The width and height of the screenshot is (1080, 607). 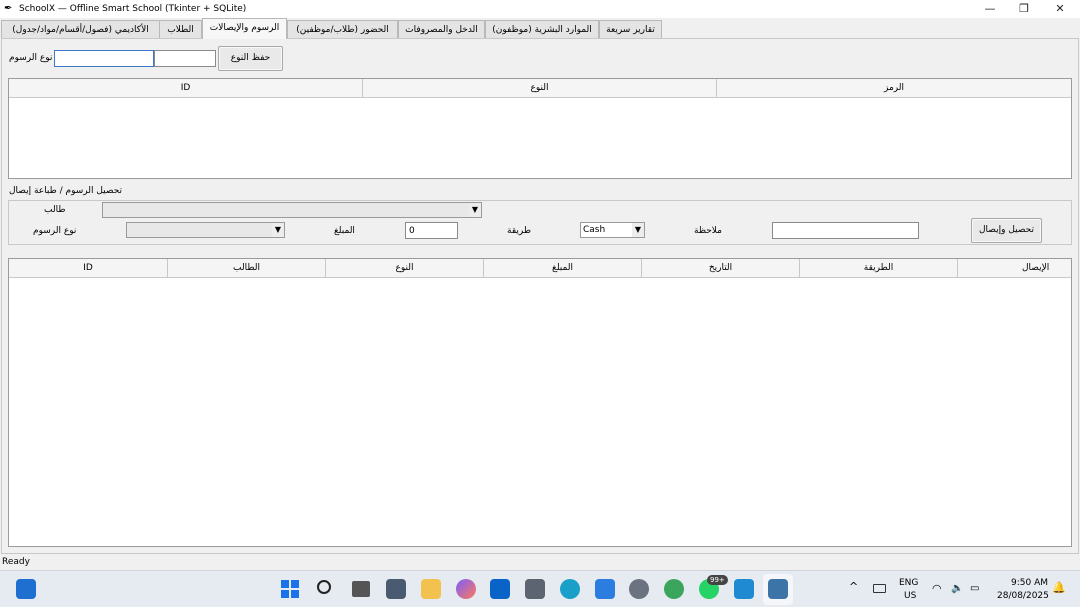 What do you see at coordinates (570, 589) in the screenshot?
I see `edge-icon` at bounding box center [570, 589].